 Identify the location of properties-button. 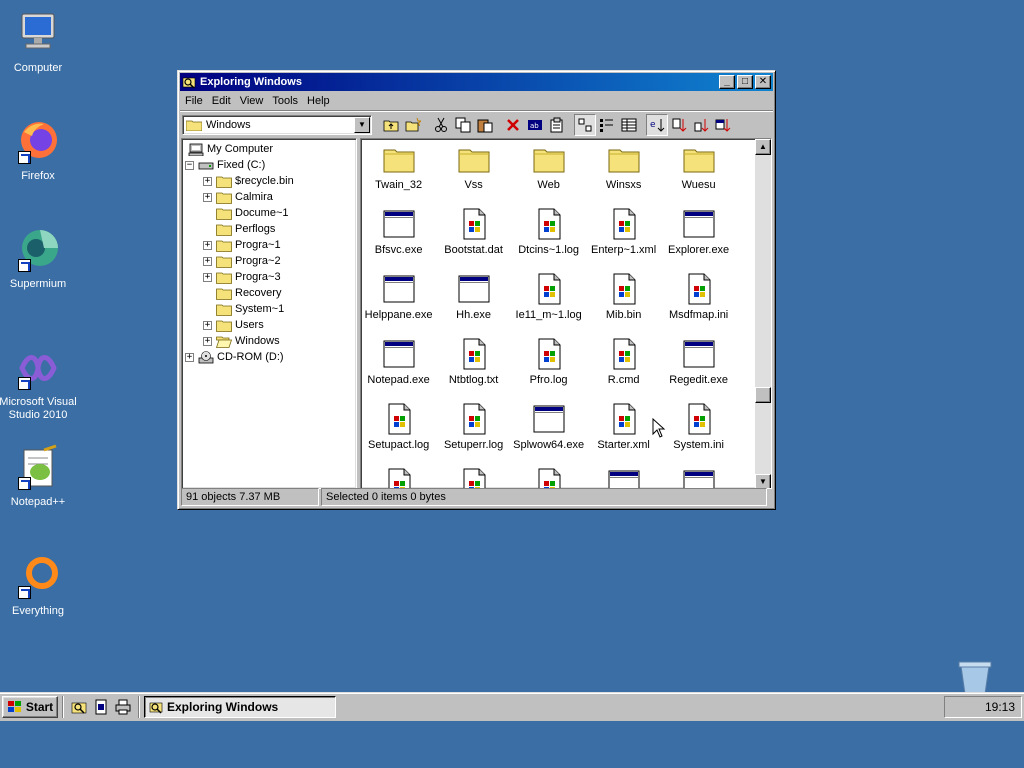
(557, 125).